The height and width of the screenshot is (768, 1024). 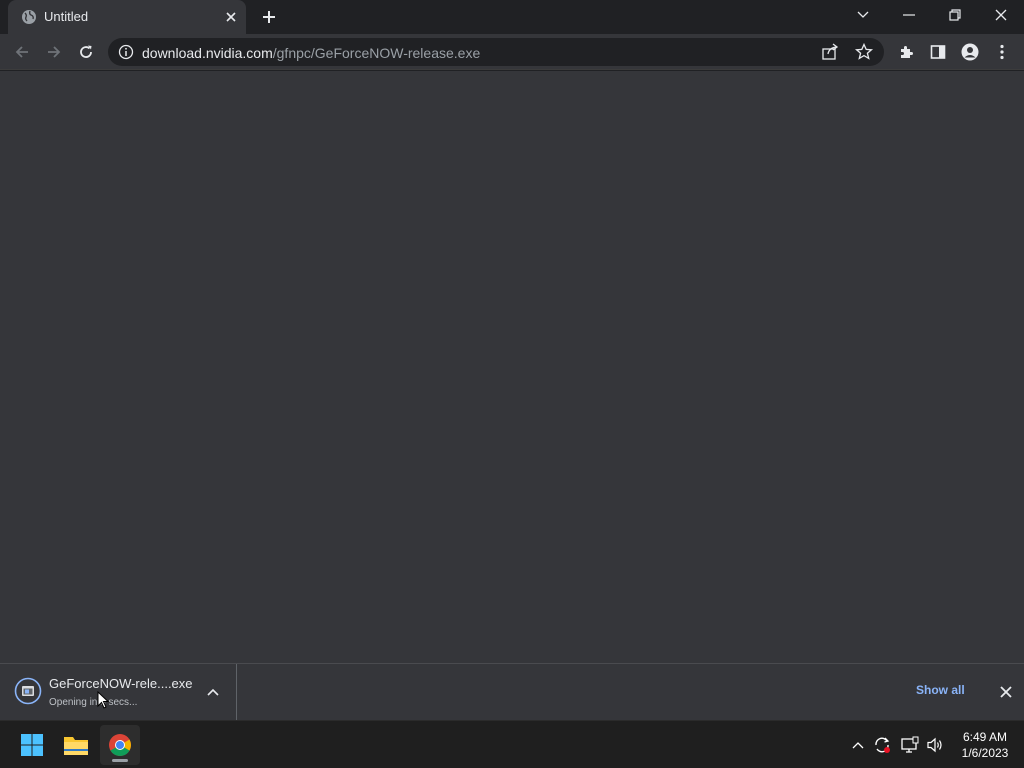 What do you see at coordinates (985, 753) in the screenshot?
I see `clock-date: 1/6/2023` at bounding box center [985, 753].